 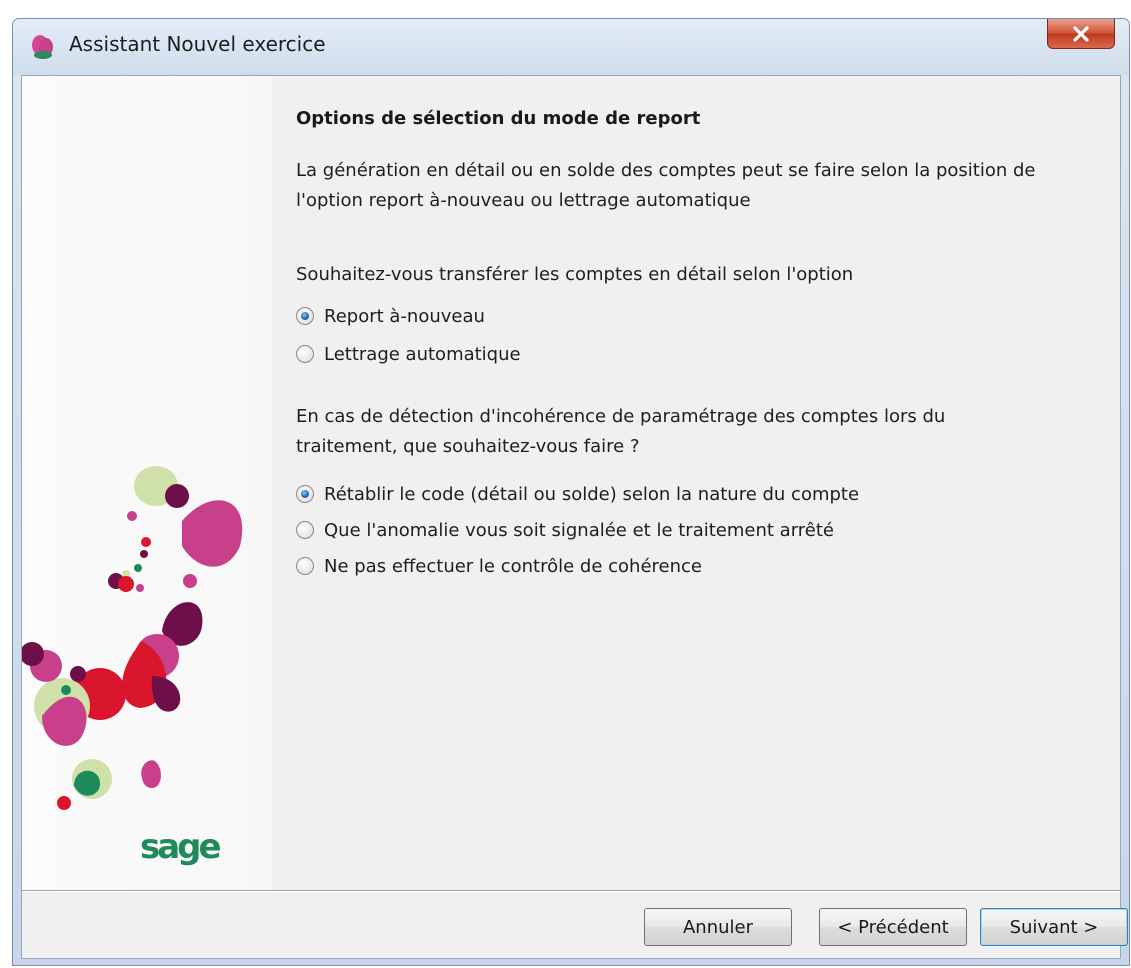 I want to click on radio-report-a-nouveau: Report à-nouveau, so click(x=390, y=316).